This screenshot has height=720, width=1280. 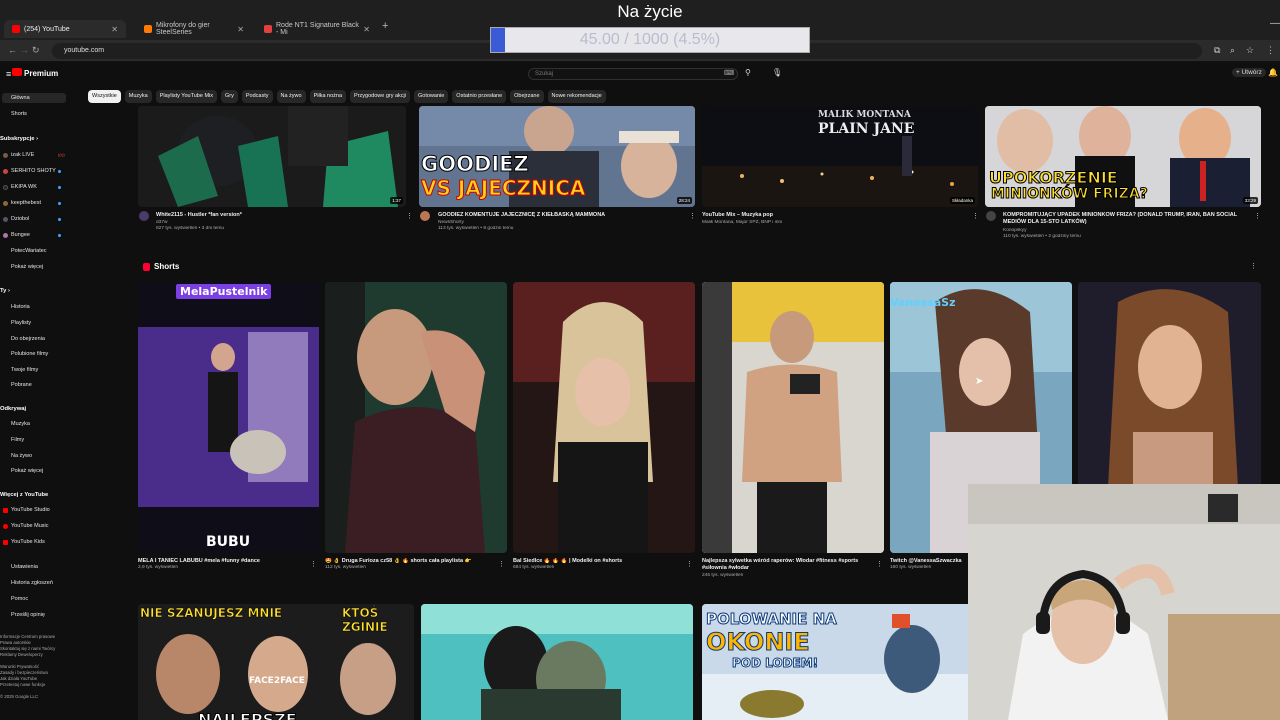 I want to click on filter-chip: Wszystkie, so click(x=104, y=96).